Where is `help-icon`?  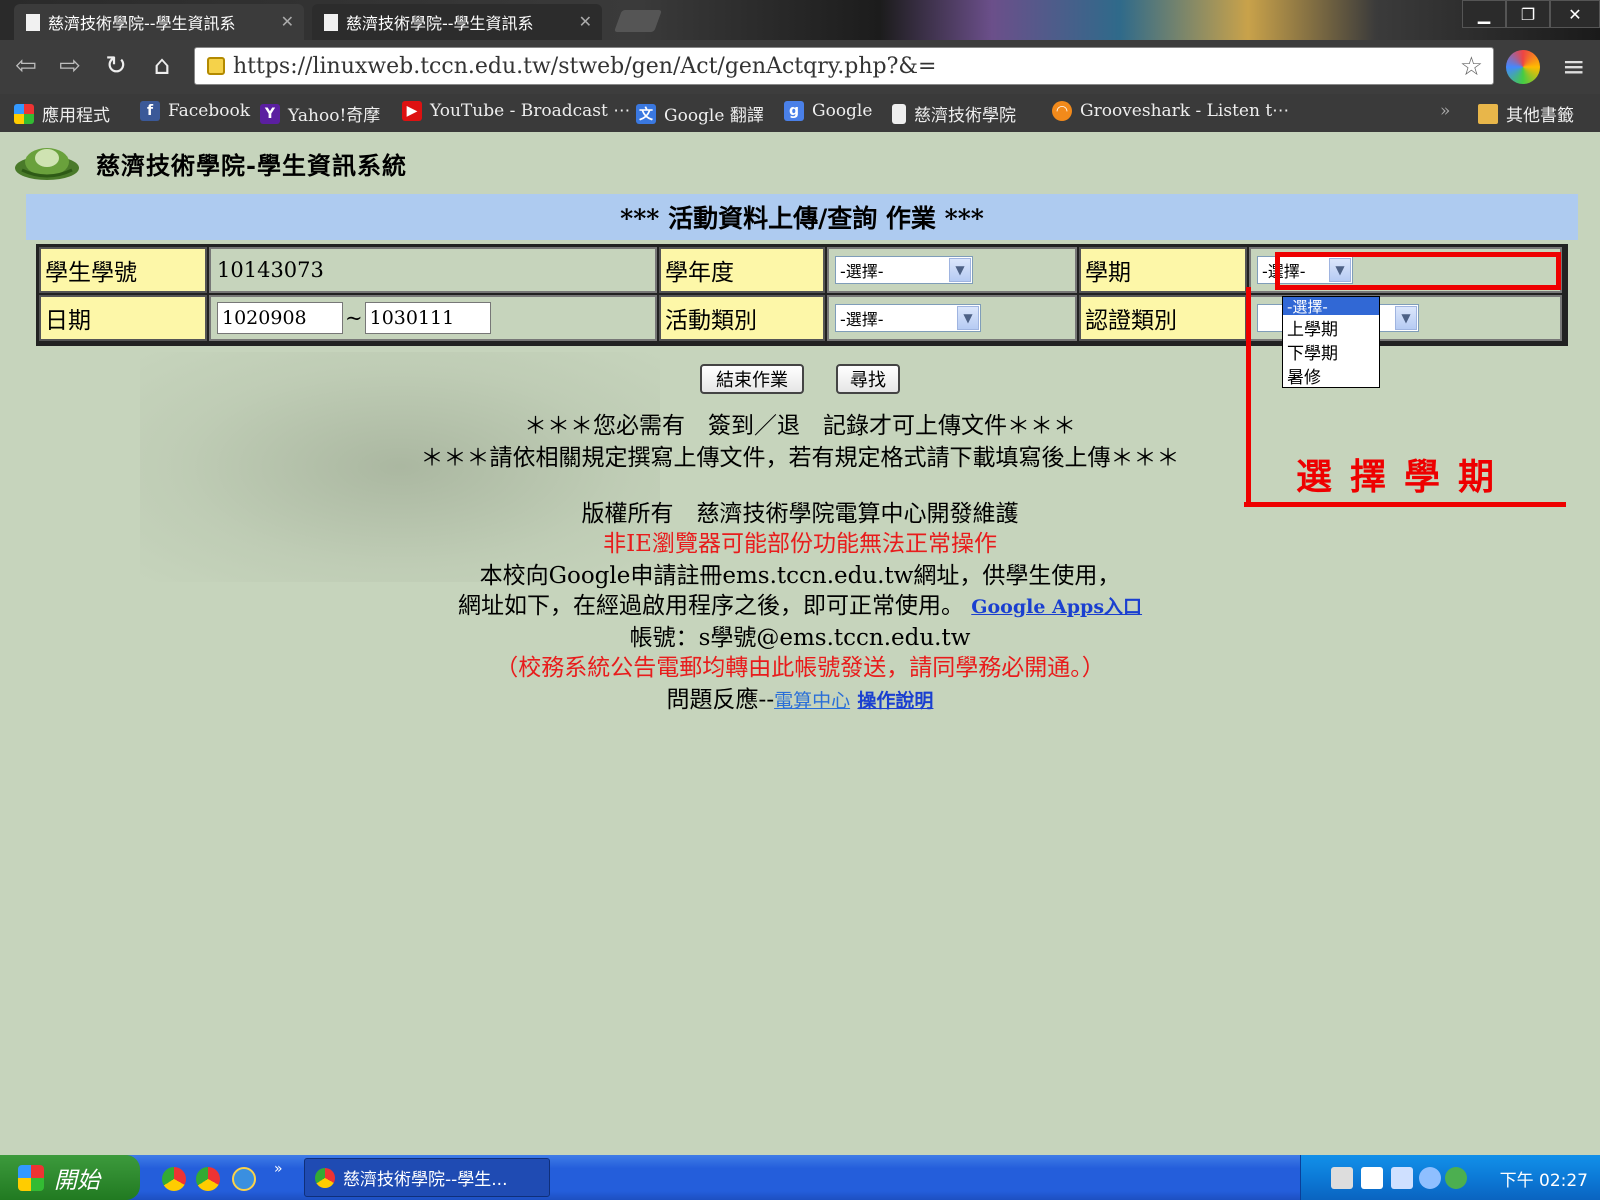 help-icon is located at coordinates (1372, 1178).